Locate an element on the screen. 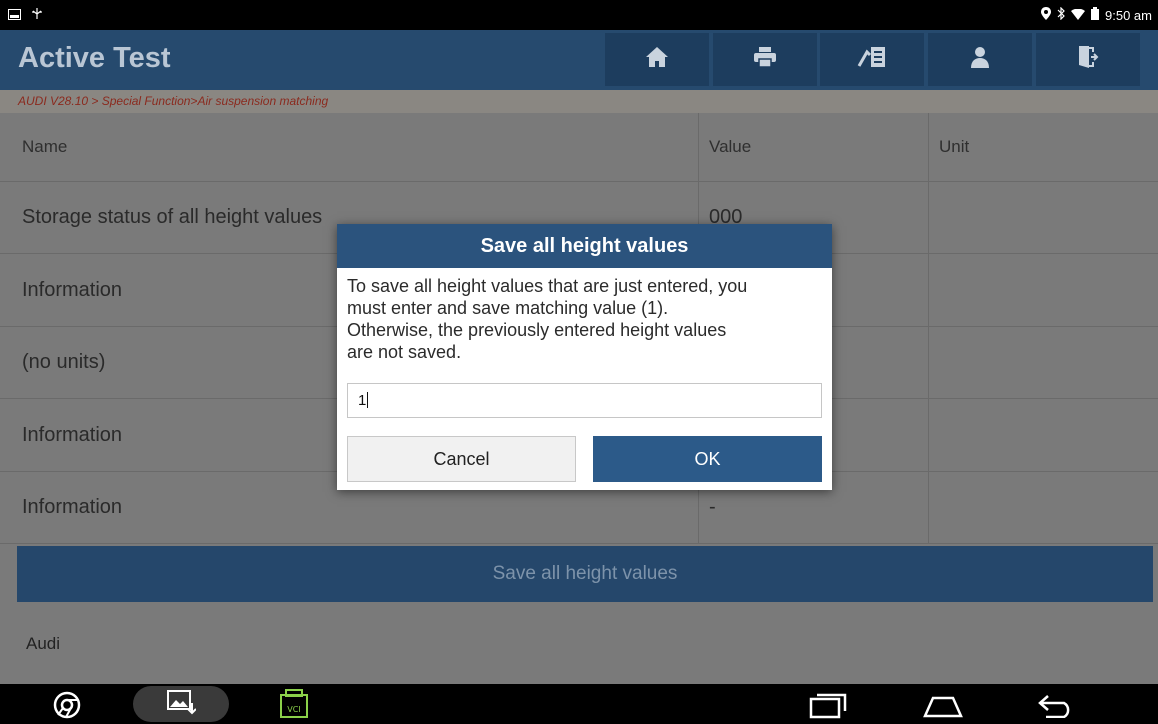 This screenshot has width=1158, height=724. gallery-icon is located at coordinates (181, 704).